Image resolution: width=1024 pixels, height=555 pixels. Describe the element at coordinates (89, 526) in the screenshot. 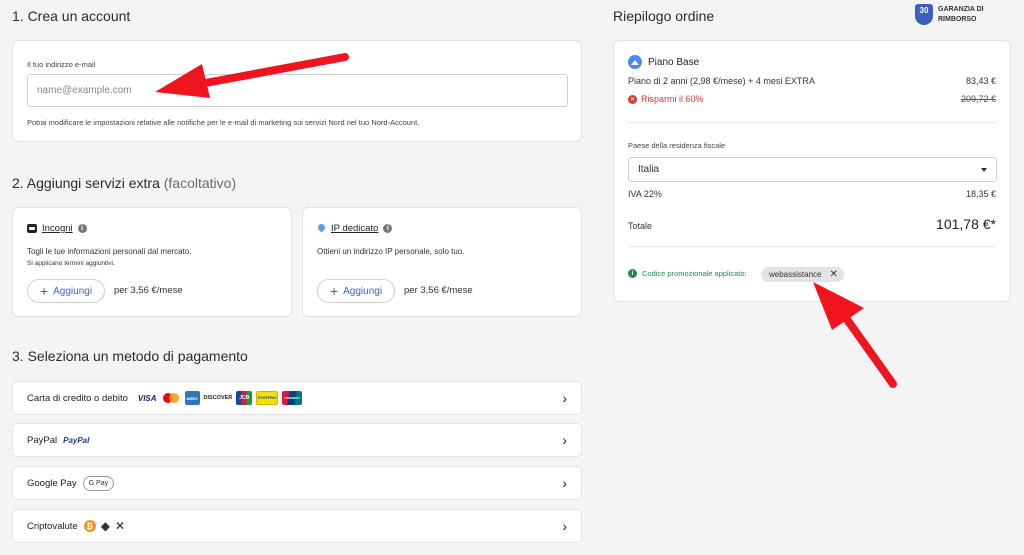

I see `bitcoin-icon: ₿` at that location.